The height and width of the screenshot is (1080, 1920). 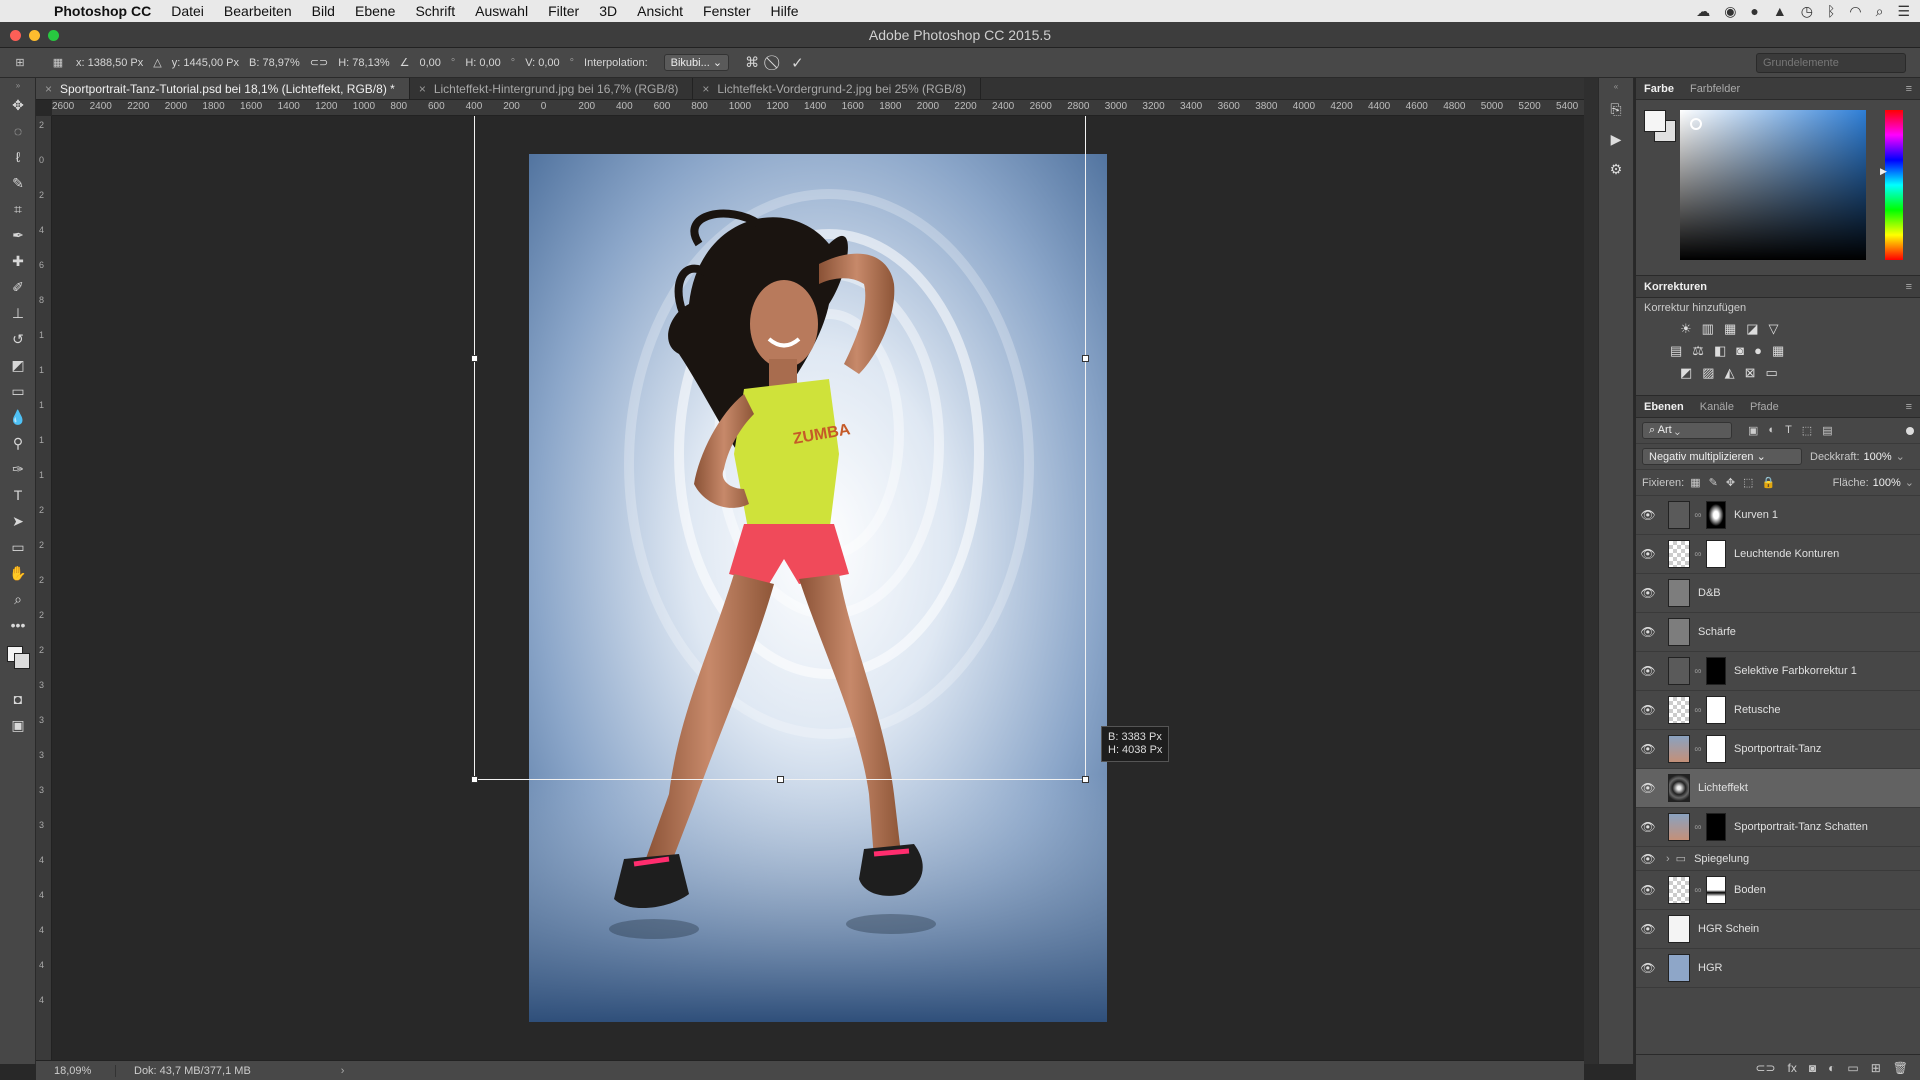 What do you see at coordinates (1715, 89) in the screenshot?
I see `tab-farbfelder: Farbfelder` at bounding box center [1715, 89].